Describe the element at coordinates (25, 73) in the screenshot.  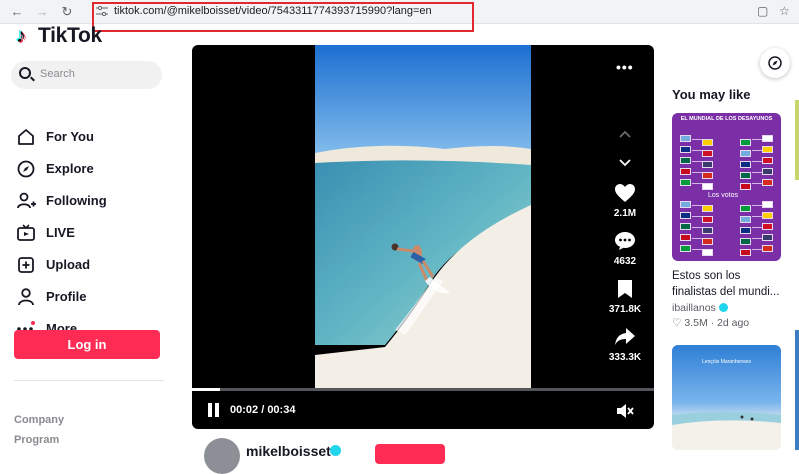
I see `search-icon` at that location.